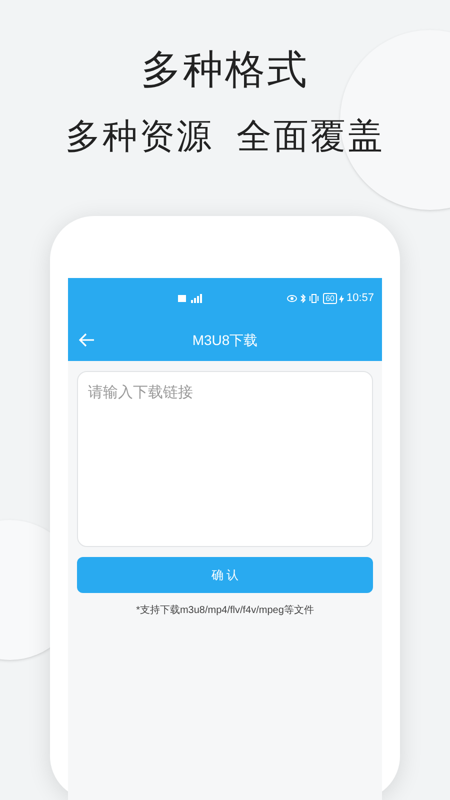 Image resolution: width=450 pixels, height=800 pixels. Describe the element at coordinates (341, 298) in the screenshot. I see `charging-icon` at that location.